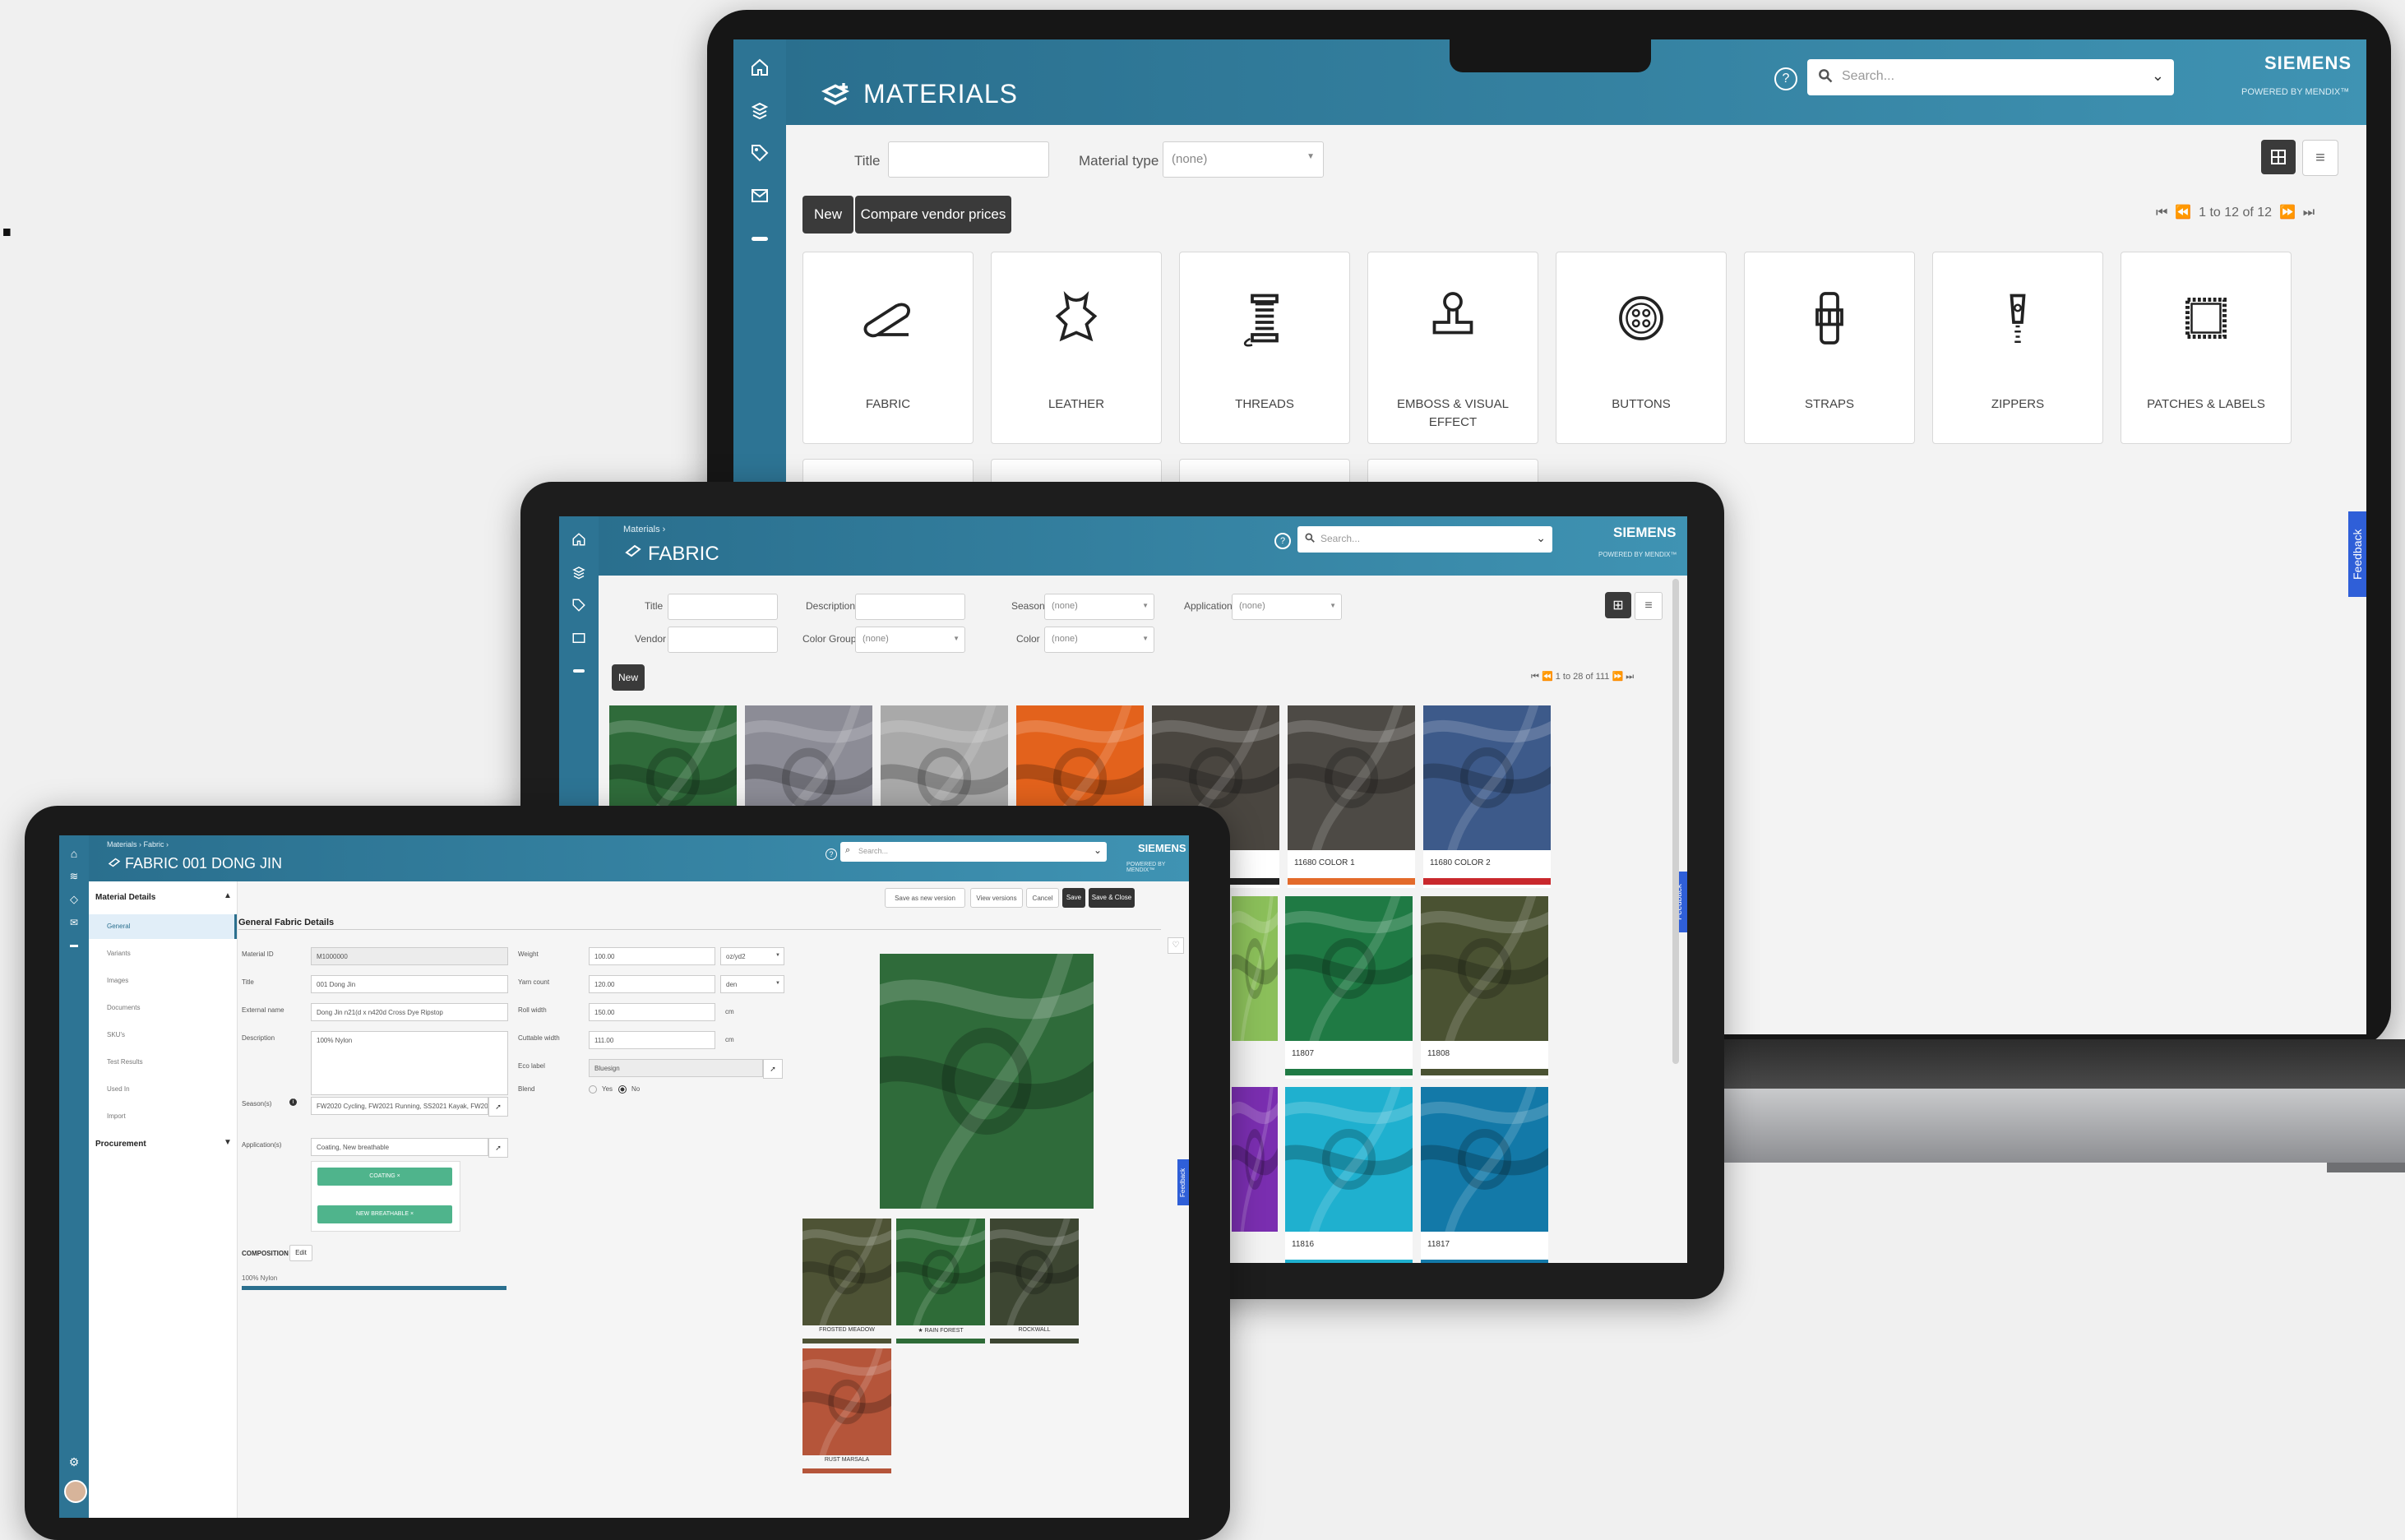 This screenshot has height=1540, width=2405. Describe the element at coordinates (409, 1012) in the screenshot. I see `field-input: Dong Jin n21(d x n420d Cross Dye Ripstop` at that location.